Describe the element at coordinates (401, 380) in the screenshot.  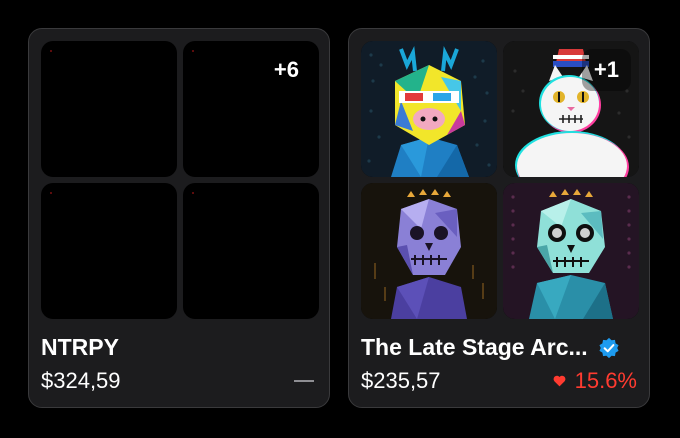
I see `floor-price: $235,57` at that location.